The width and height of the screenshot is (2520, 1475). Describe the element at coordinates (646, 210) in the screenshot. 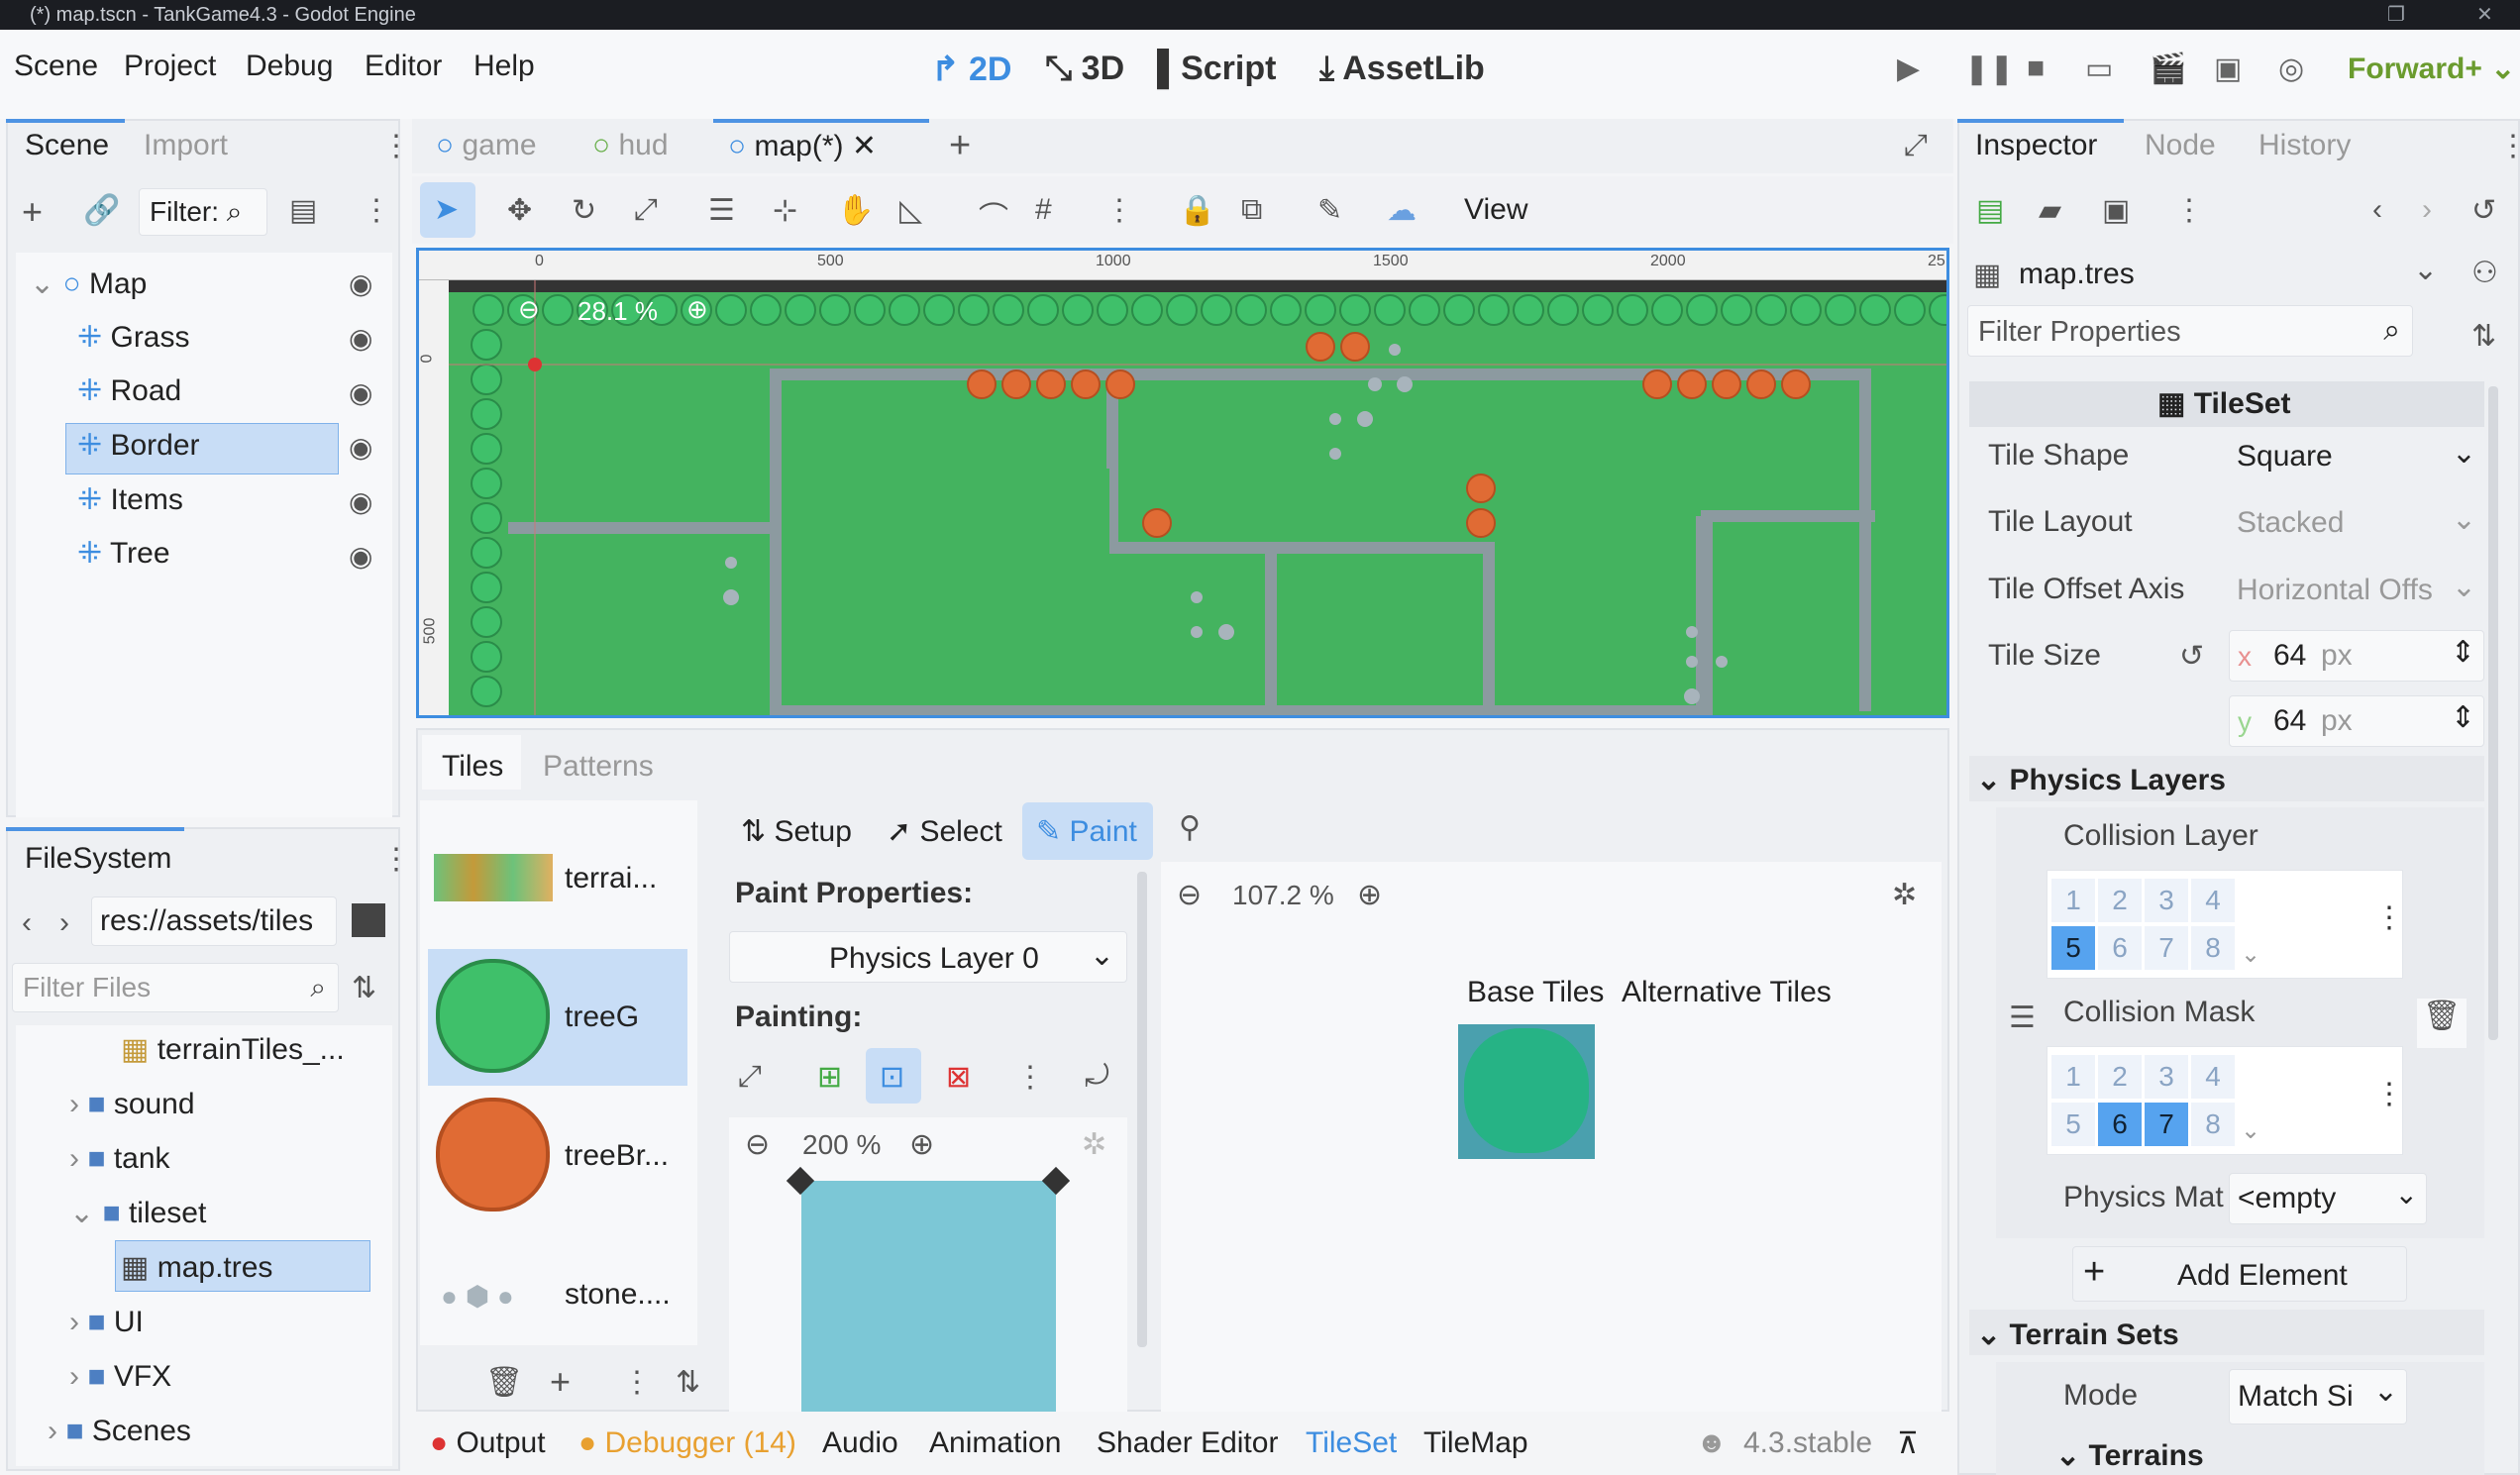

I see `scale-tool-icon: ⤢` at that location.